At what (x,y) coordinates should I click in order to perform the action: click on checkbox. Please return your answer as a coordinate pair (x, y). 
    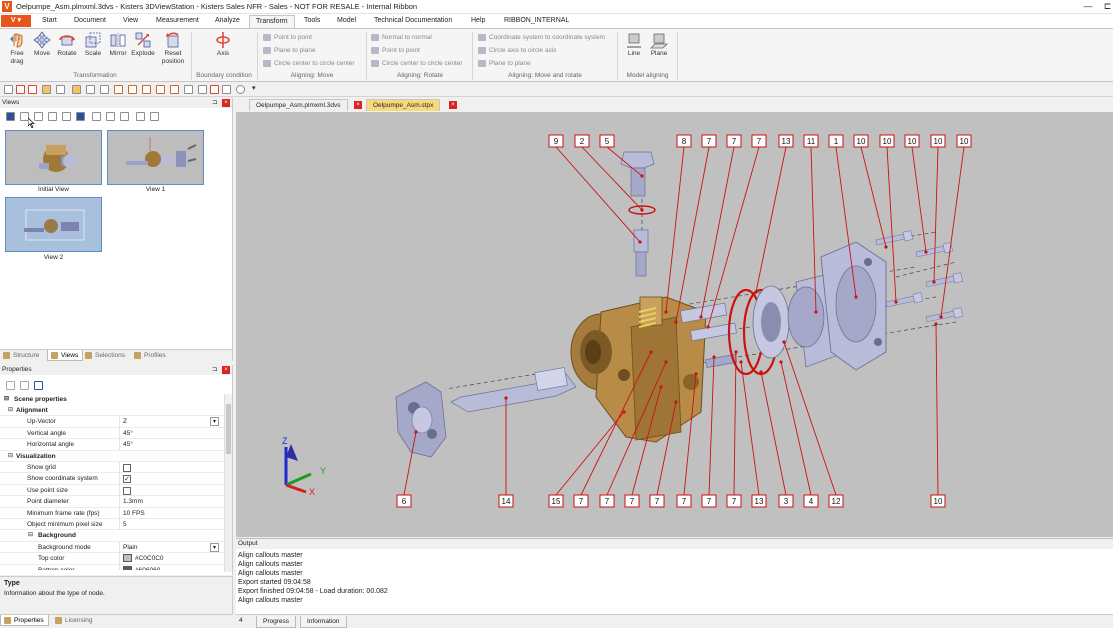
    Looking at the image, I should click on (127, 468).